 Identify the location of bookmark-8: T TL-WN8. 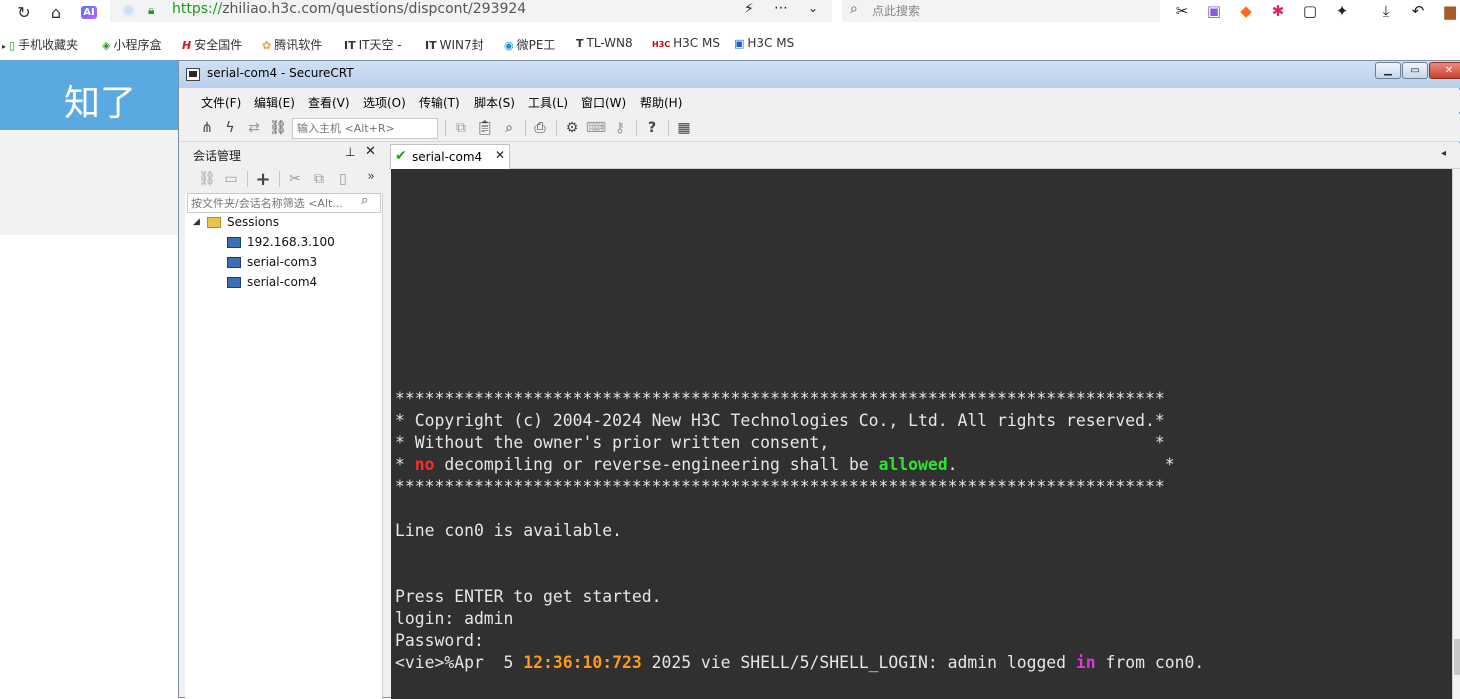
(608, 43).